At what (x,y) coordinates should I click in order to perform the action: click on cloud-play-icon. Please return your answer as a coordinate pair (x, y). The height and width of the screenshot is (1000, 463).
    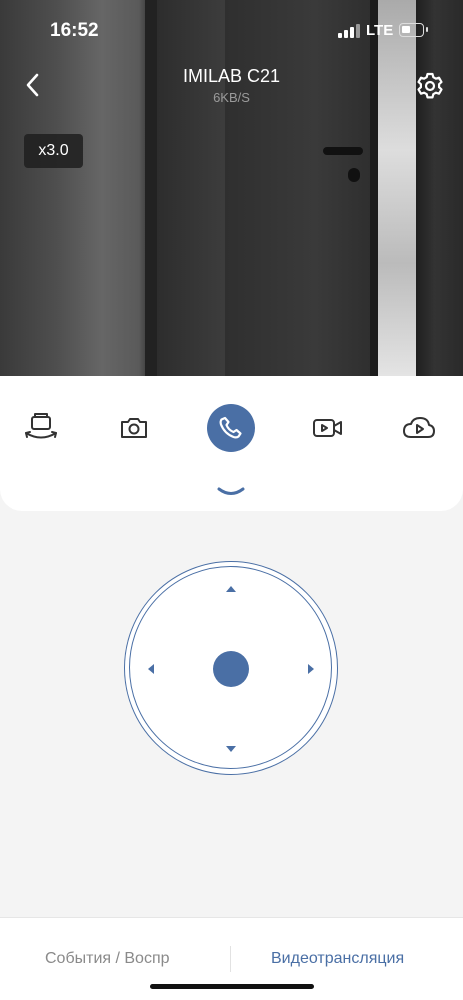
    Looking at the image, I should click on (419, 427).